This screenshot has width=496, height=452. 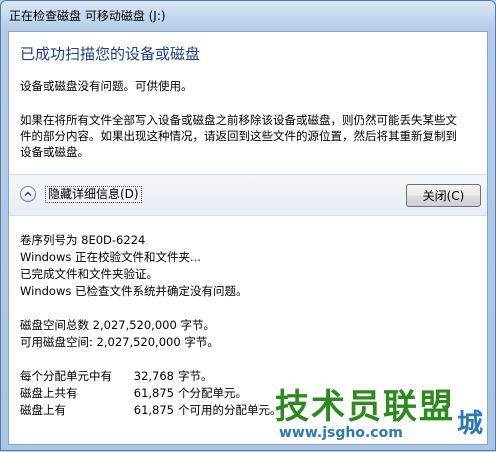 What do you see at coordinates (443, 195) in the screenshot?
I see `close-button: 关闭(C)` at bounding box center [443, 195].